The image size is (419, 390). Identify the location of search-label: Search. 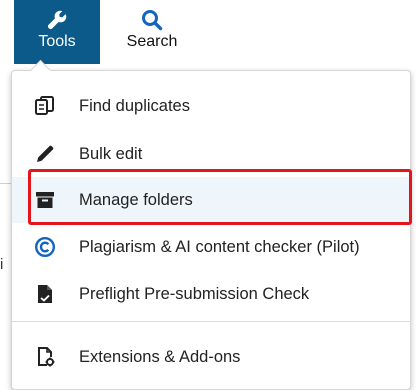
(152, 41).